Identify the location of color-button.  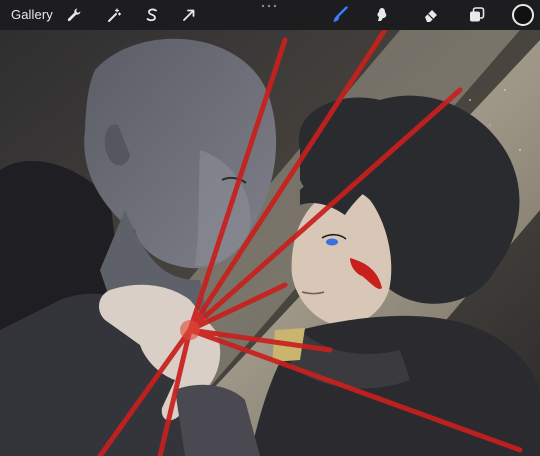
(523, 15).